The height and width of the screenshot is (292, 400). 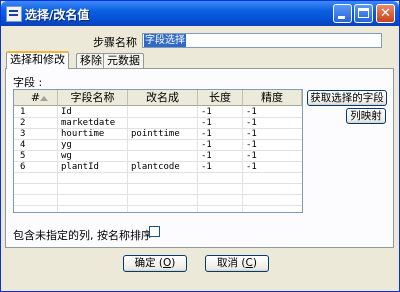 What do you see at coordinates (158, 156) in the screenshot?
I see `table-row: 5 wg -1 -1` at bounding box center [158, 156].